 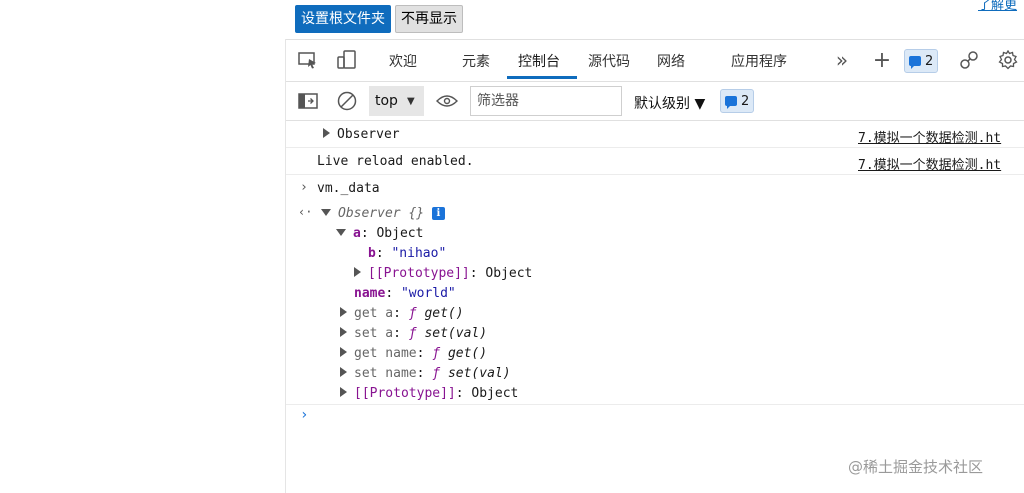 I want to click on notification-bar: 设置根文件夹 不再显示, so click(x=379, y=19).